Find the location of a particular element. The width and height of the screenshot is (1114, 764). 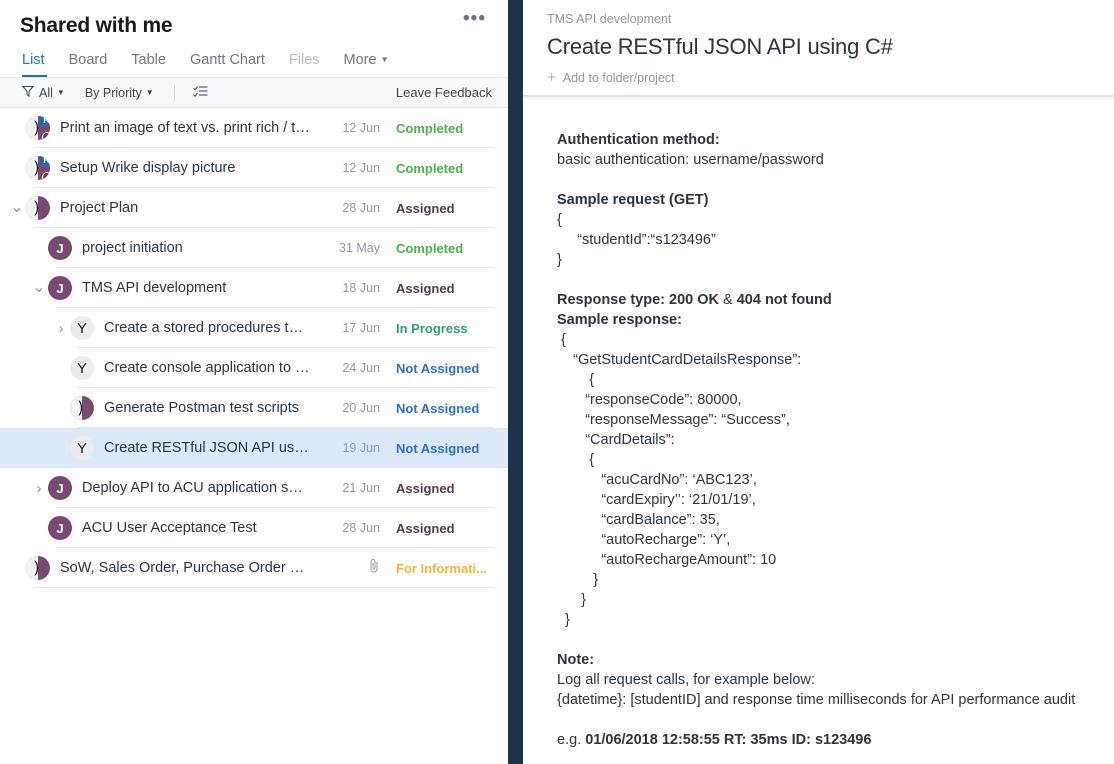

example-value: 01/06/2018 12:58:55 RT: 35ms ID: s123496 is located at coordinates (728, 740).